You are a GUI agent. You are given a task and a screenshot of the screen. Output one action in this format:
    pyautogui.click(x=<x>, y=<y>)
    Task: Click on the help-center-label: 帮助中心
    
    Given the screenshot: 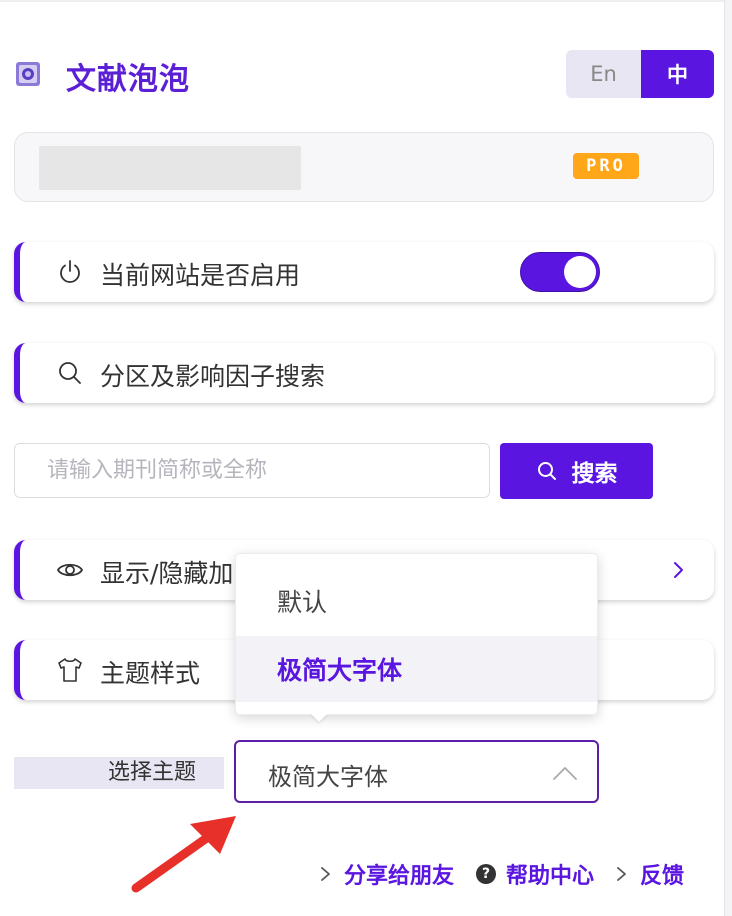 What is the action you would take?
    pyautogui.click(x=550, y=876)
    